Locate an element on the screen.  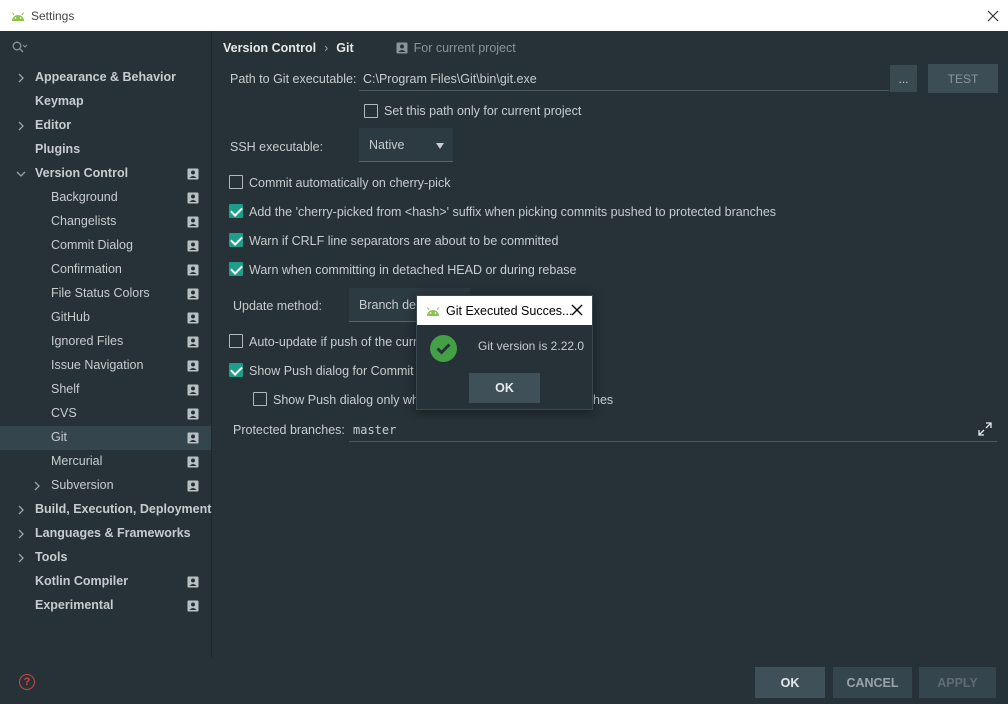
apply-button: APPLY is located at coordinates (957, 682).